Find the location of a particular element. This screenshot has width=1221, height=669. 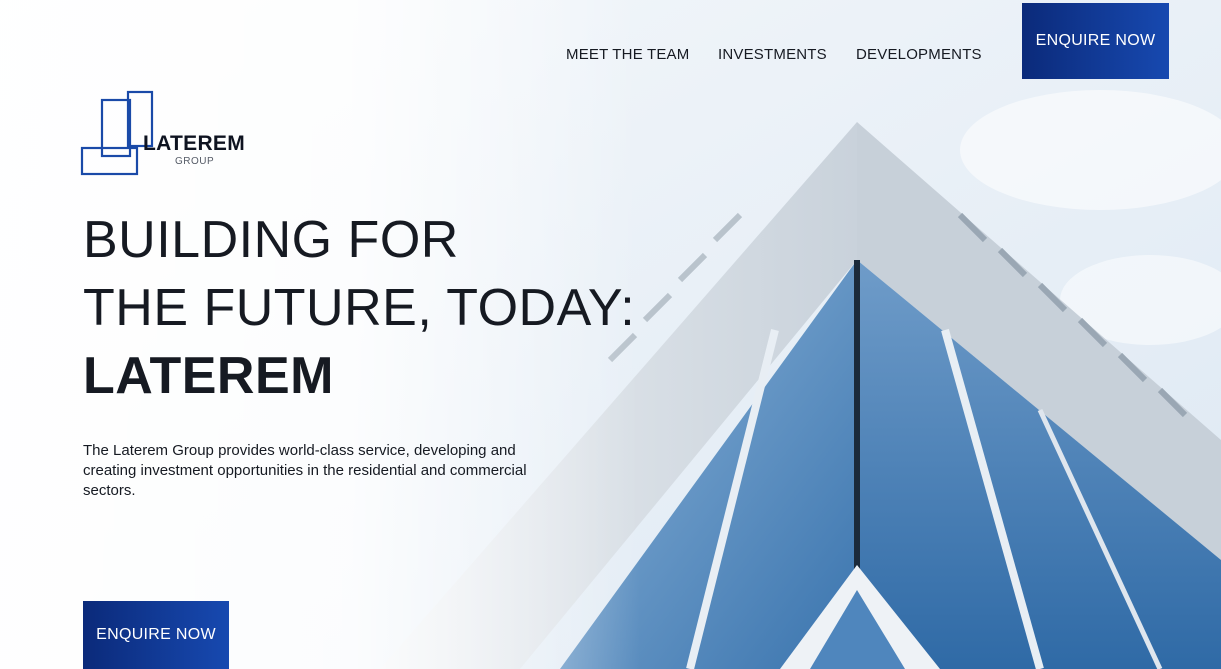

logo-subtitle: GROUP is located at coordinates (195, 161).